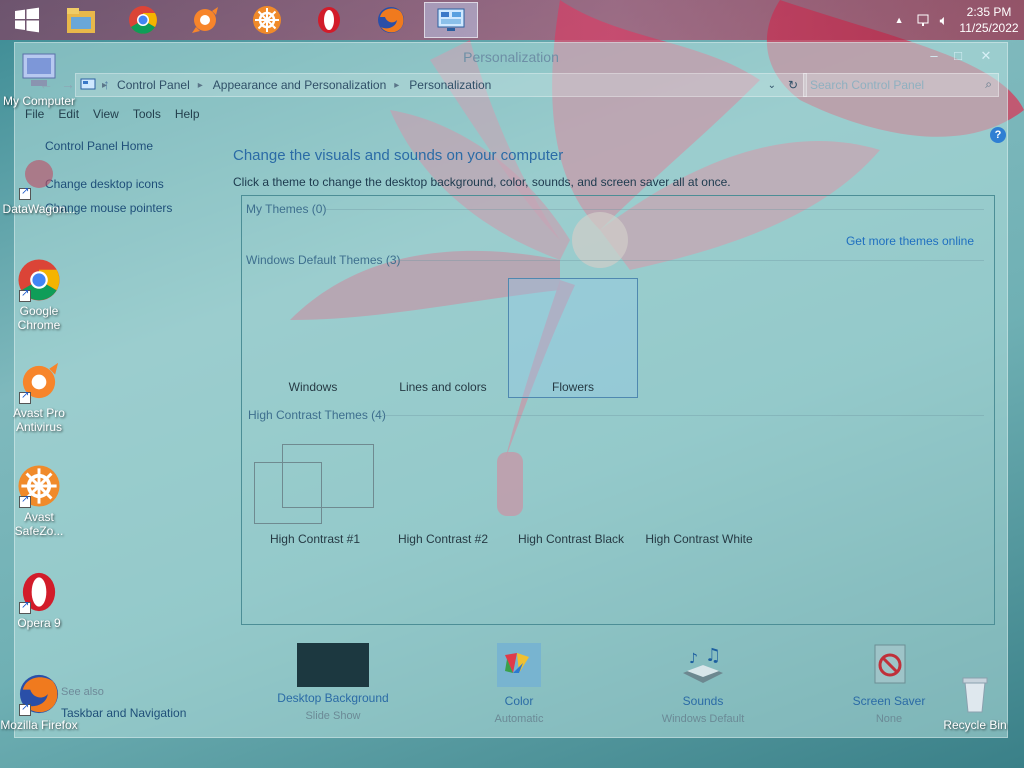 This screenshot has height=768, width=1024. Describe the element at coordinates (443, 387) in the screenshot. I see `theme-lines-and-colors: Lines and colors` at that location.